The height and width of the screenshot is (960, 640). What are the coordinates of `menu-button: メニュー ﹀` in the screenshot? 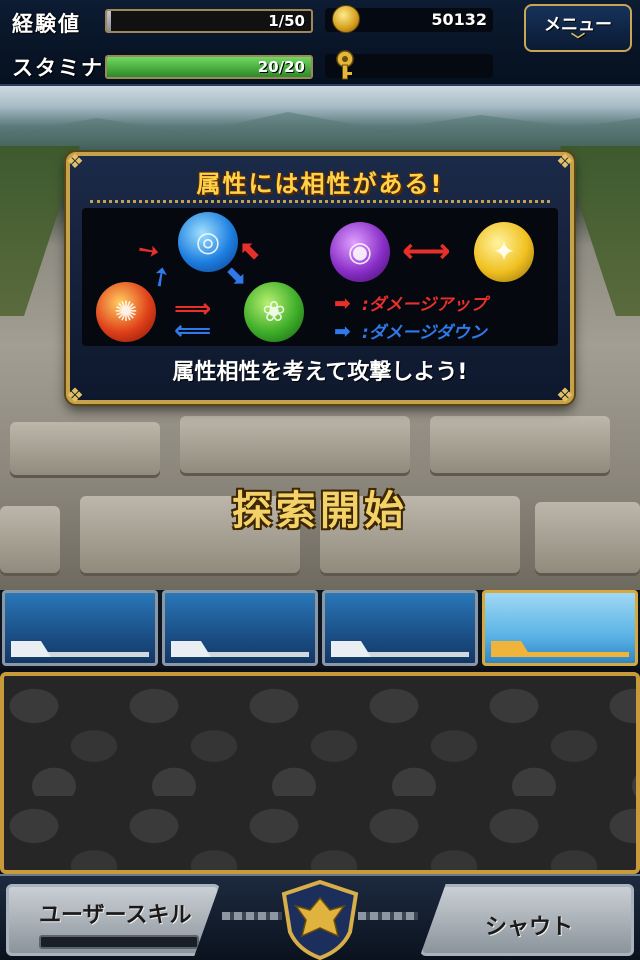 It's located at (578, 28).